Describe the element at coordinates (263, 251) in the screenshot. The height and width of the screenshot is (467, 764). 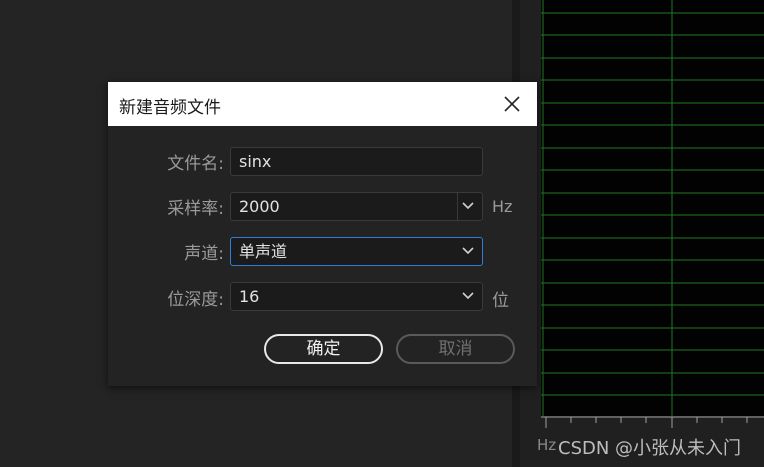
I see `channel-value: 单声道` at that location.